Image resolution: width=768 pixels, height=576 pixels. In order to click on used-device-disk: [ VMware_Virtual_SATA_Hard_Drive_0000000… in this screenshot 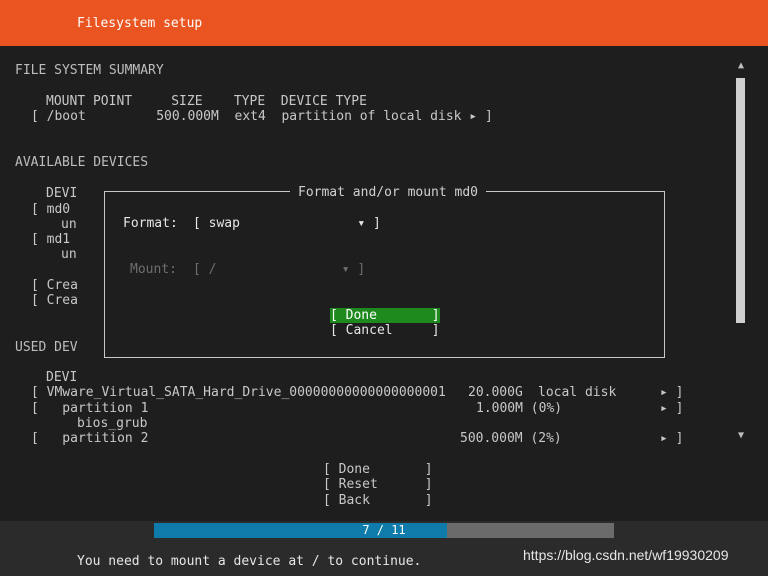, I will do `click(238, 392)`.